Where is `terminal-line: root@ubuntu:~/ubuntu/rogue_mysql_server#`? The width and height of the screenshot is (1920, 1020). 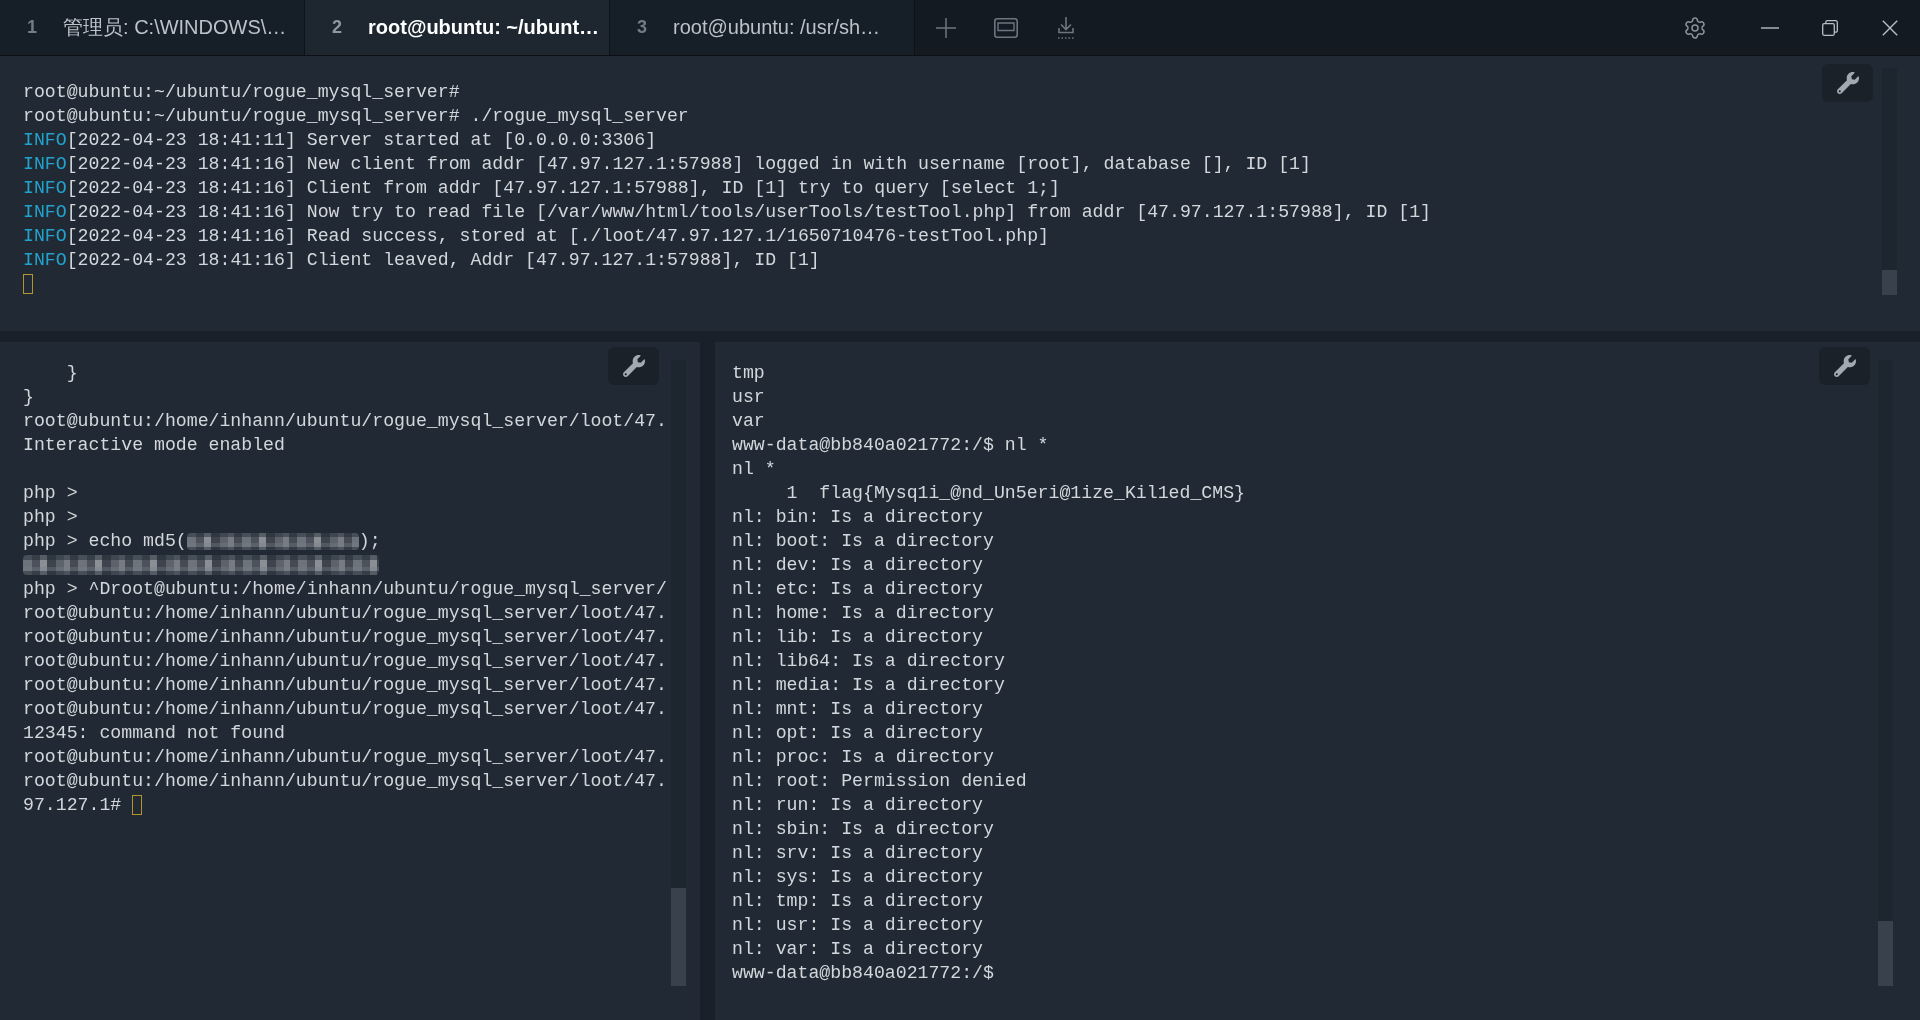
terminal-line: root@ubuntu:~/ubuntu/rogue_mysql_server# is located at coordinates (241, 92).